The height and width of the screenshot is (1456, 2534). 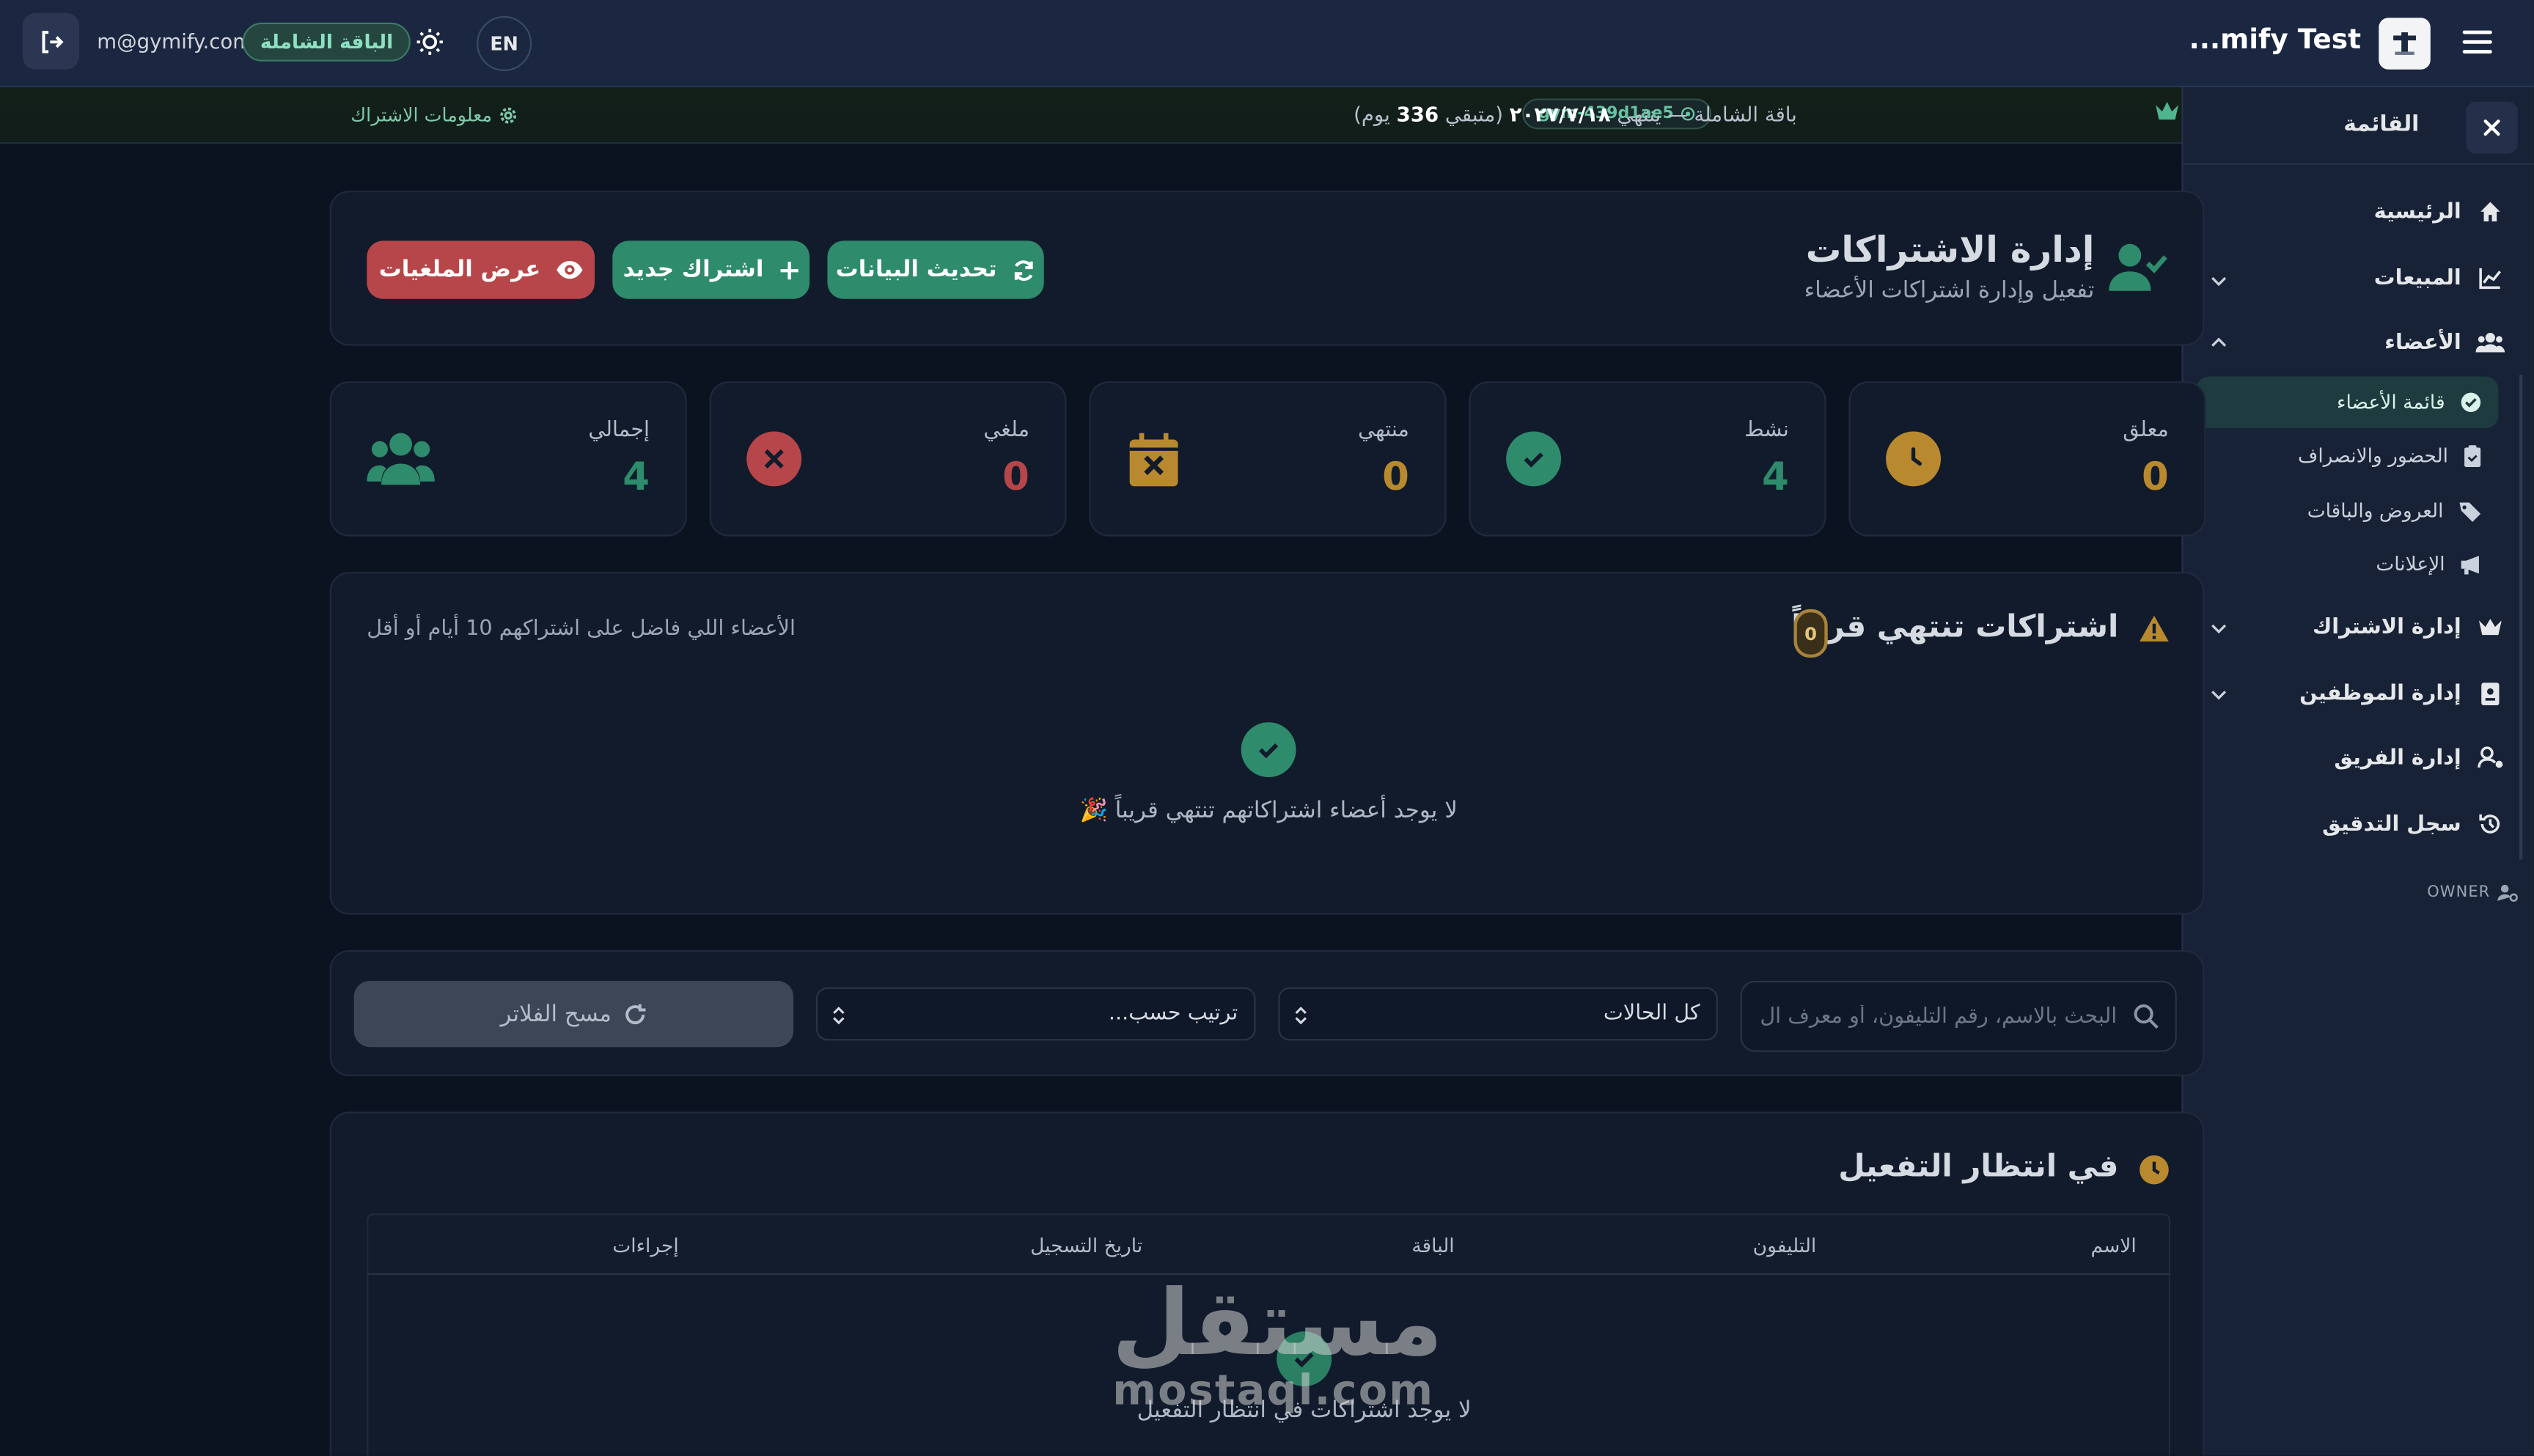 What do you see at coordinates (1647, 459) in the screenshot?
I see `stat-card-active: نشط 4` at bounding box center [1647, 459].